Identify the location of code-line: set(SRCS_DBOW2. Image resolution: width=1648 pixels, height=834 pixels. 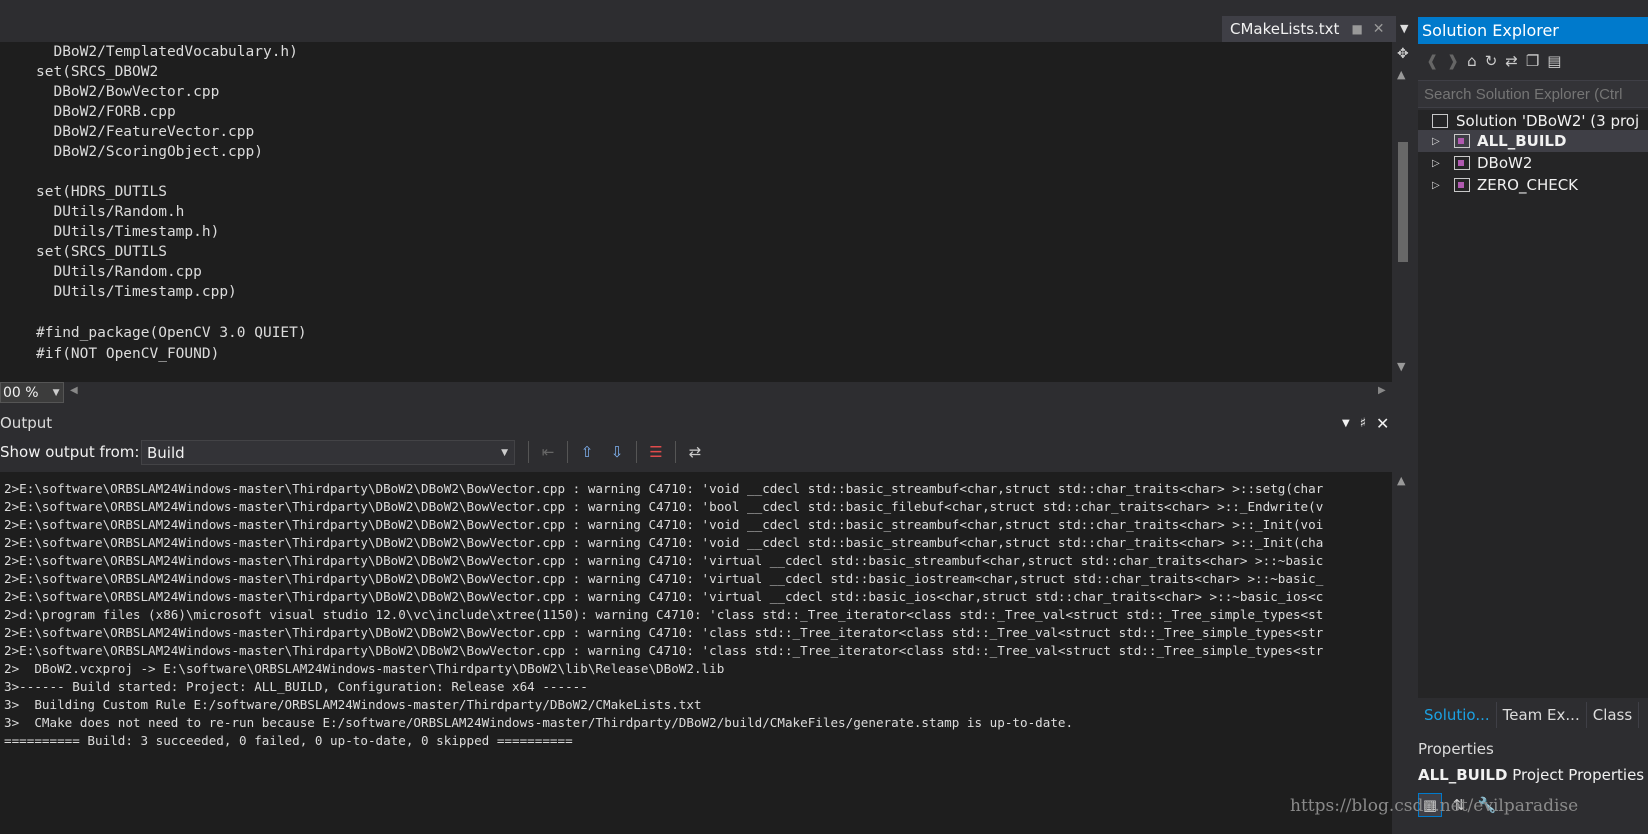
(97, 72).